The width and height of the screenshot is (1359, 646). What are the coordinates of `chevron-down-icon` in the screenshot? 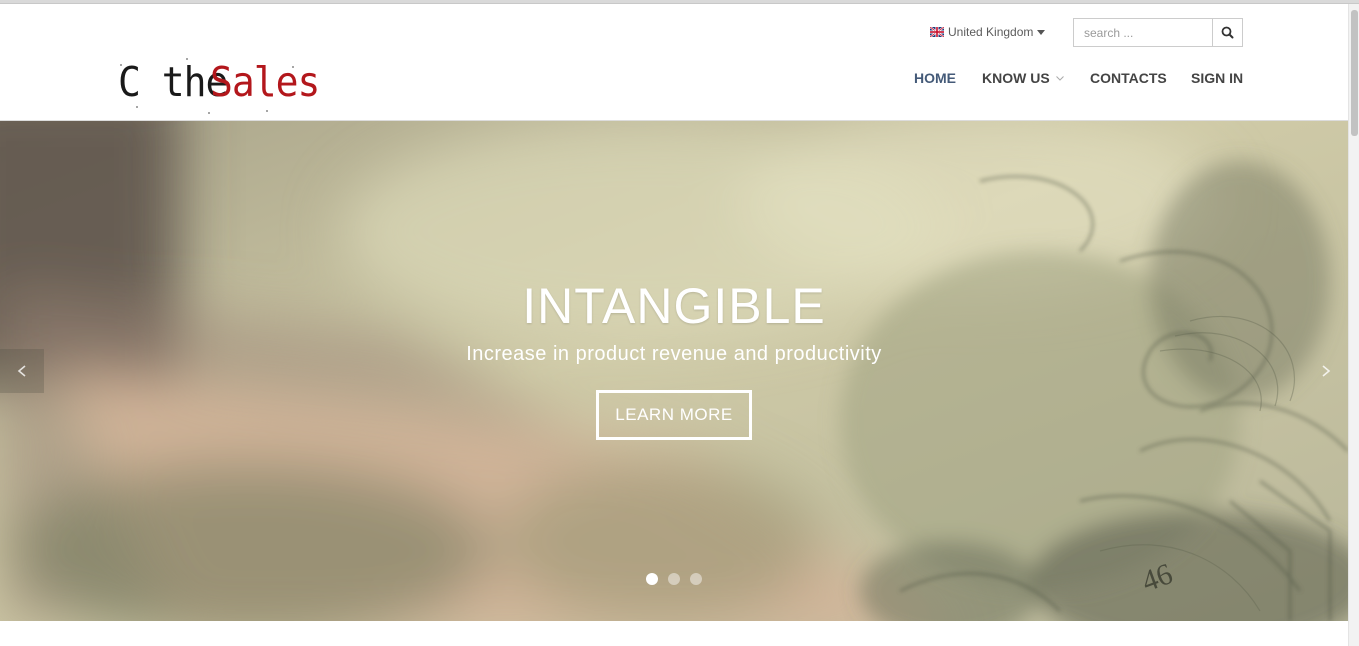 It's located at (1059, 78).